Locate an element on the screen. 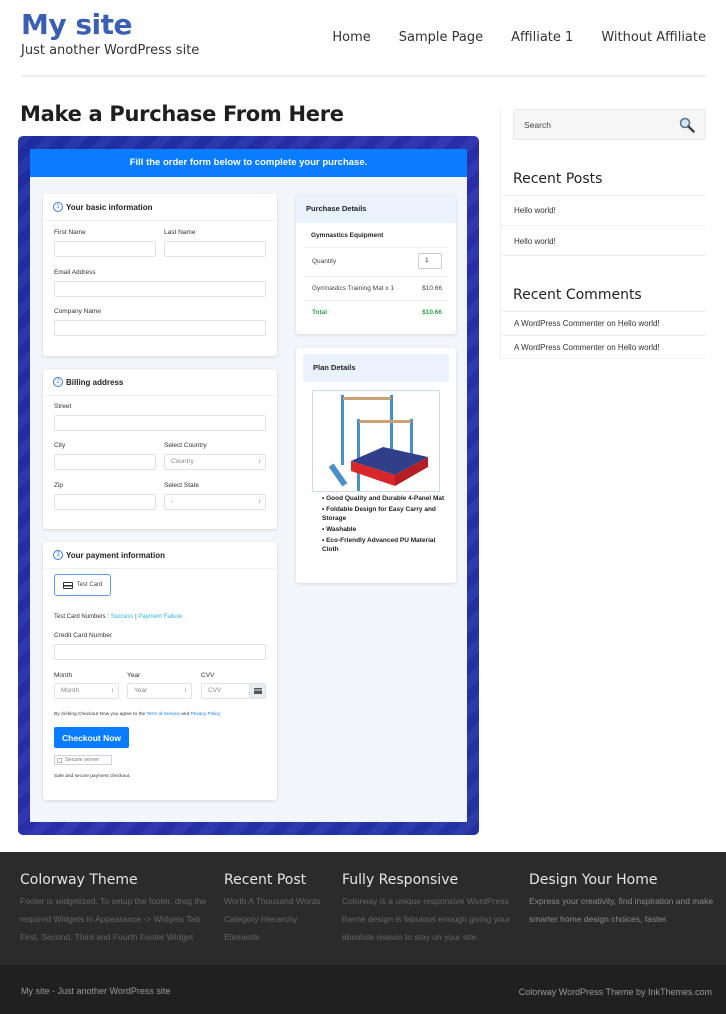 The width and height of the screenshot is (726, 1014). country-label: Select Country is located at coordinates (185, 445).